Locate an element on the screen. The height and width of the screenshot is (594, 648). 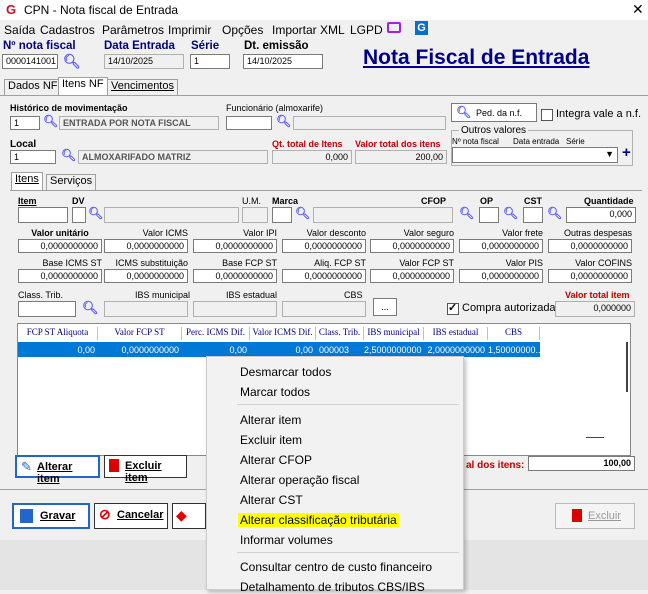
class-trib-input is located at coordinates (47, 309).